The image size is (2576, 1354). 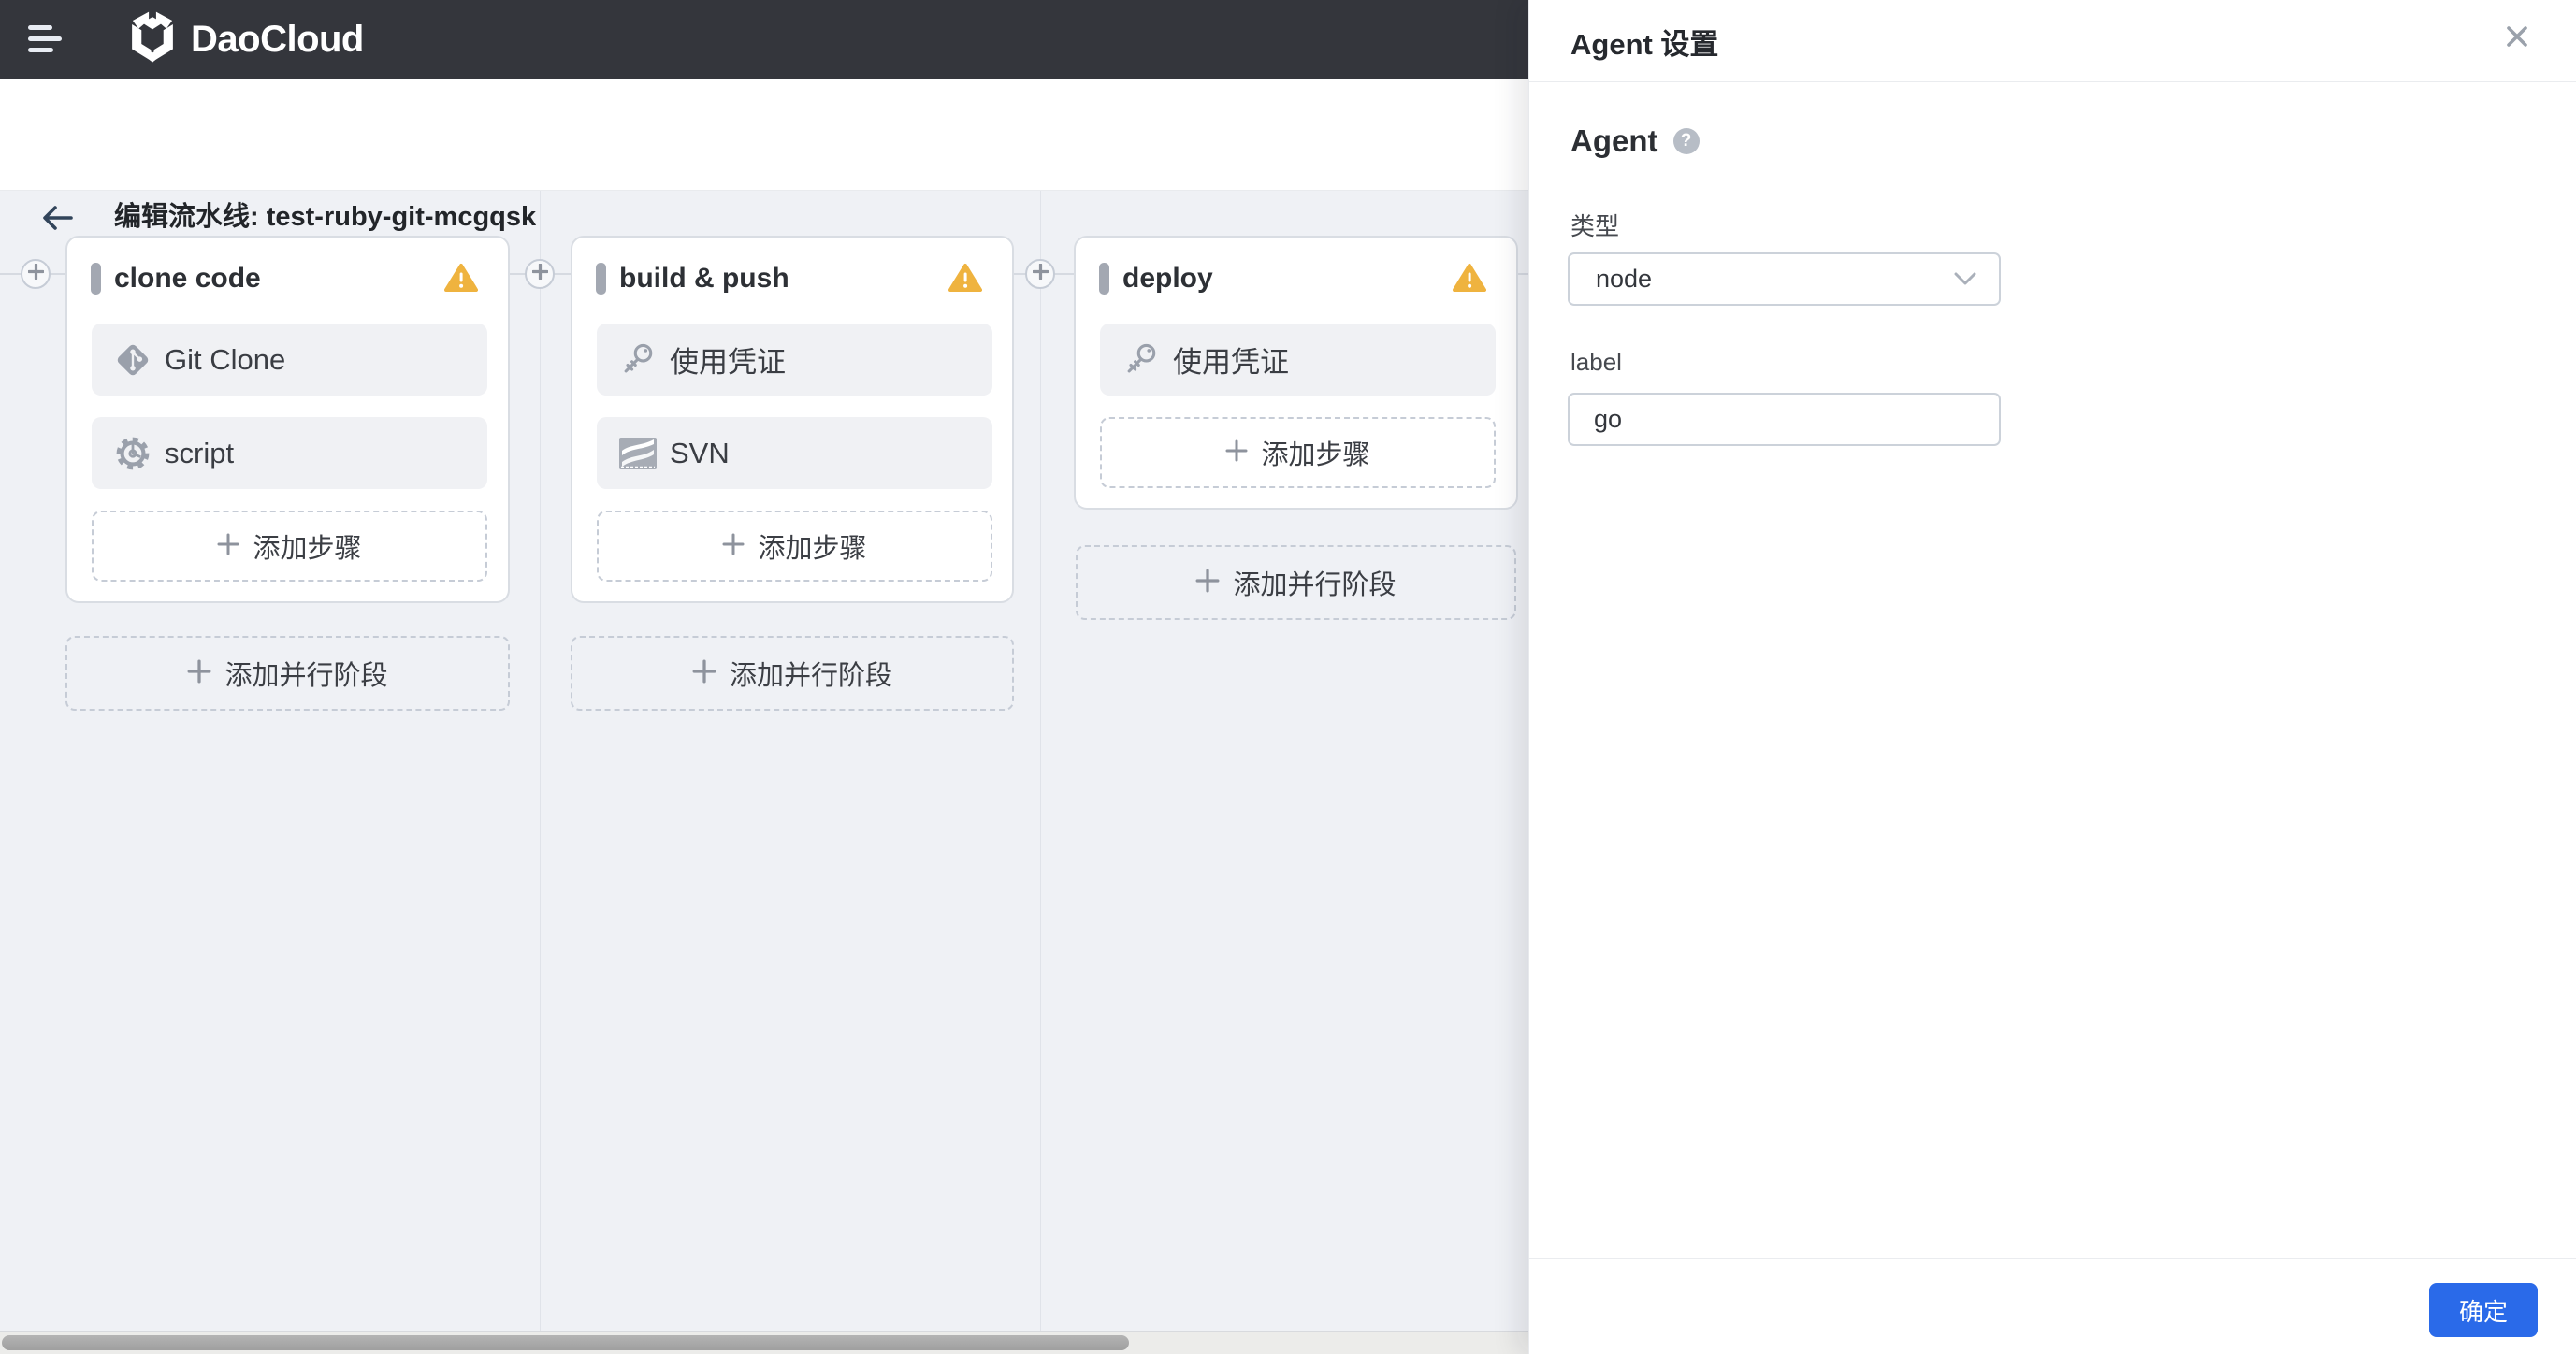 I want to click on panel-title: Agent 设置, so click(x=1645, y=44).